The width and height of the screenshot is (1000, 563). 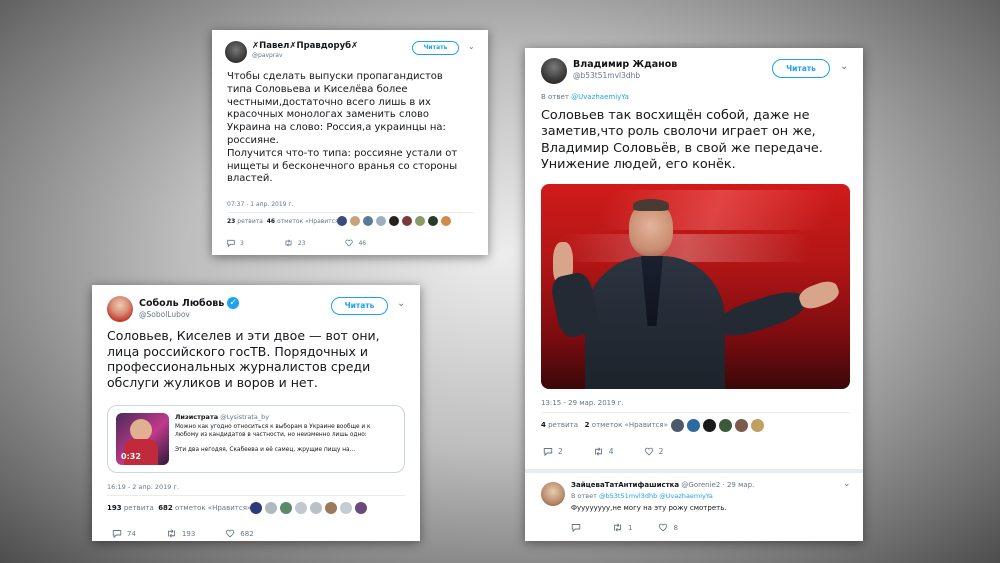 I want to click on retweets-count: 23, so click(x=231, y=221).